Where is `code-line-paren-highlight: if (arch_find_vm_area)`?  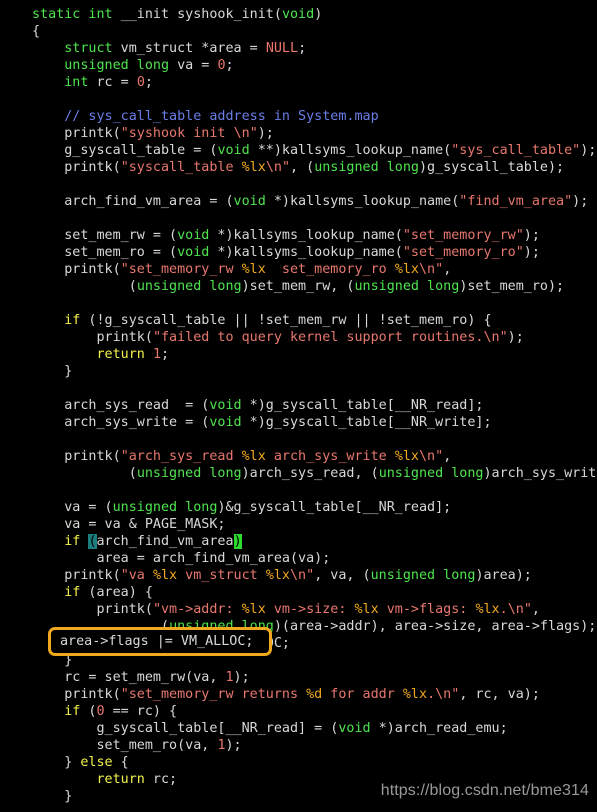
code-line-paren-highlight: if (arch_find_vm_area) is located at coordinates (153, 541).